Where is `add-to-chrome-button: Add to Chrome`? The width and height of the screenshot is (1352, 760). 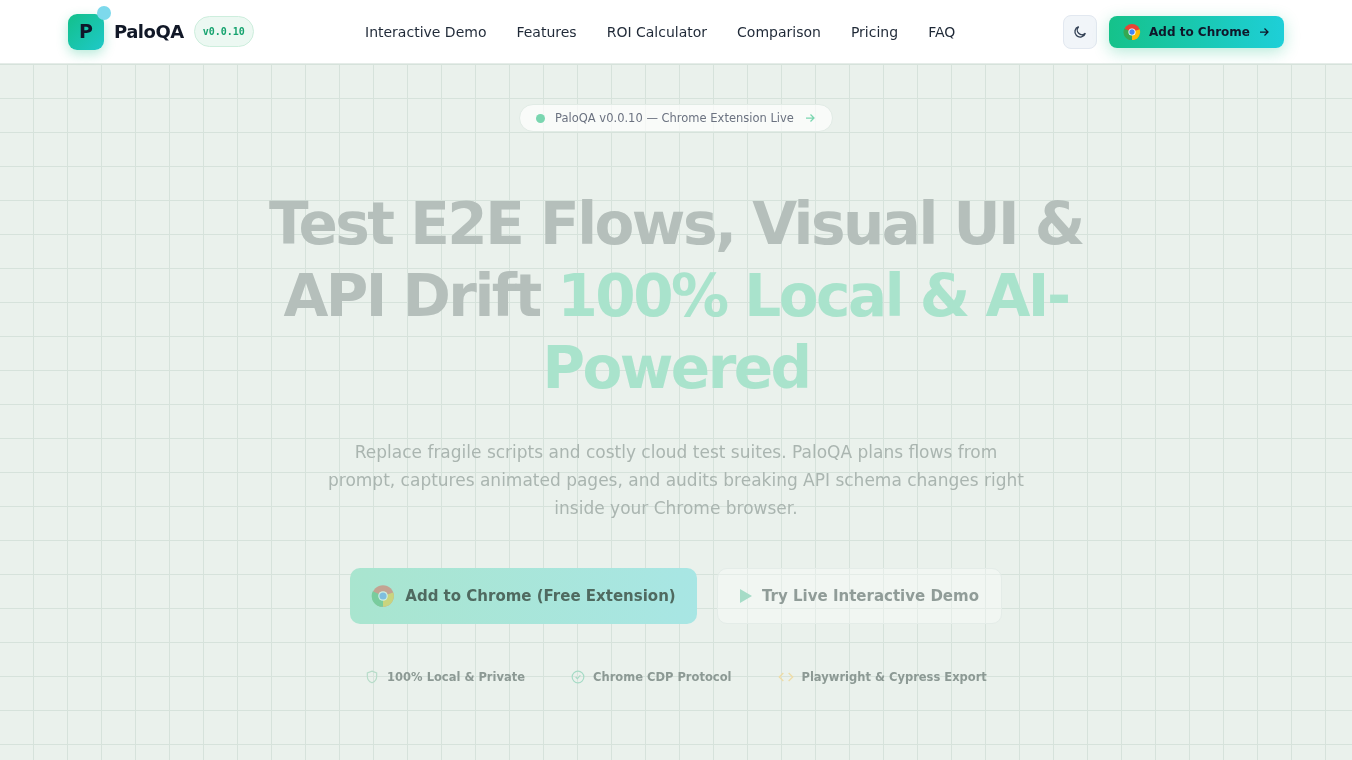
add-to-chrome-button: Add to Chrome is located at coordinates (1196, 31).